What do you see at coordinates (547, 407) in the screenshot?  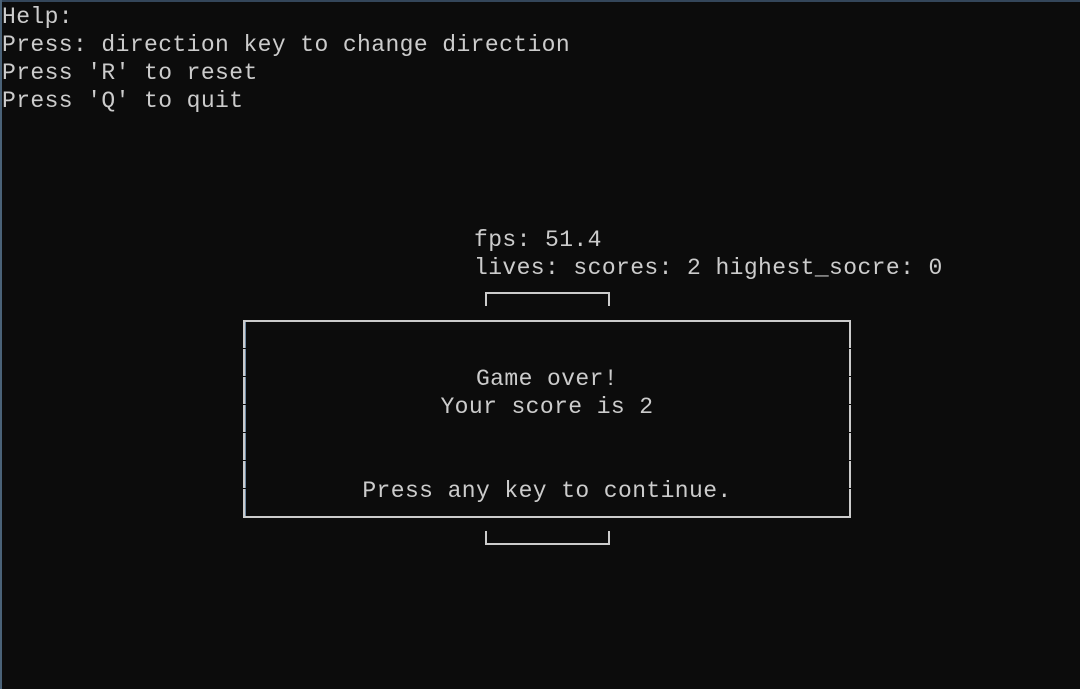 I see `final-score-text: Your score is 2` at bounding box center [547, 407].